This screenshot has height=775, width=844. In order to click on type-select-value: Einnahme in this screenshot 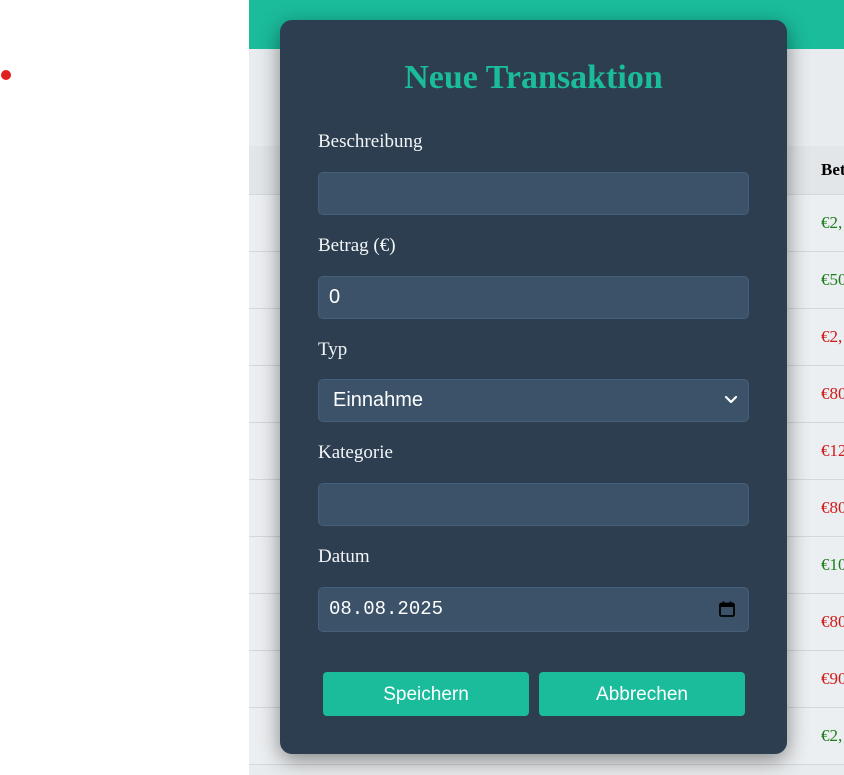, I will do `click(378, 400)`.